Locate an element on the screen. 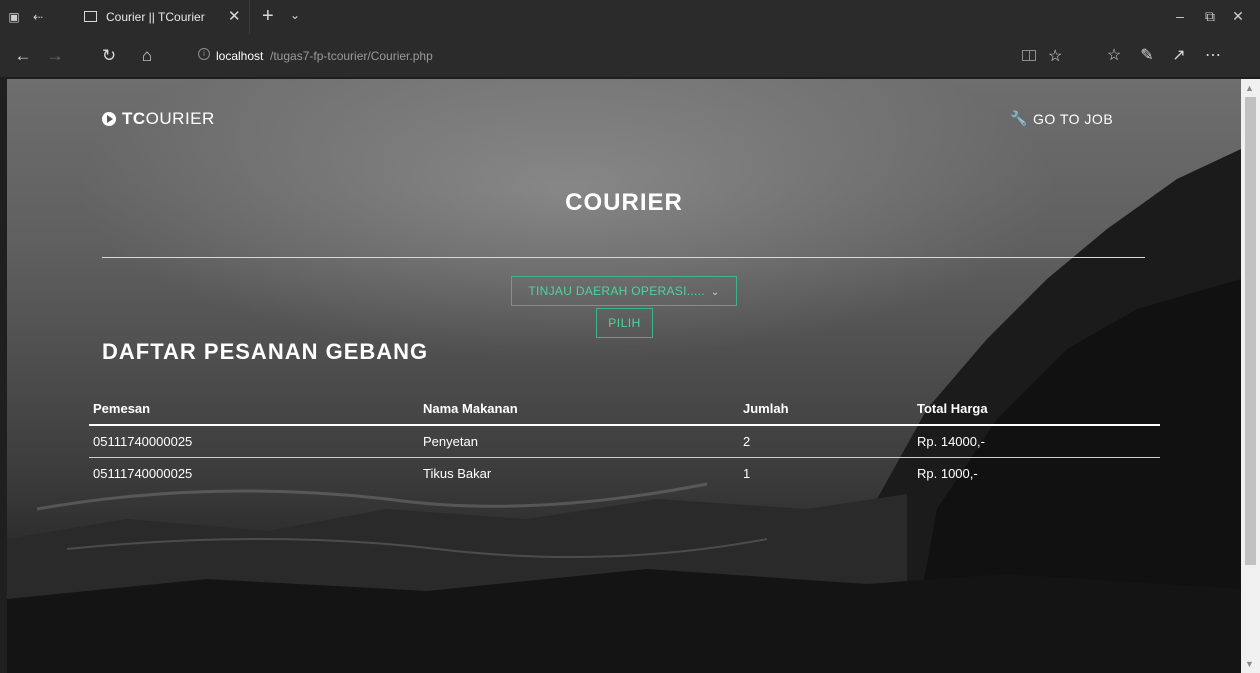 This screenshot has height=673, width=1260. favorites-hub-icon: ☆ is located at coordinates (1114, 56).